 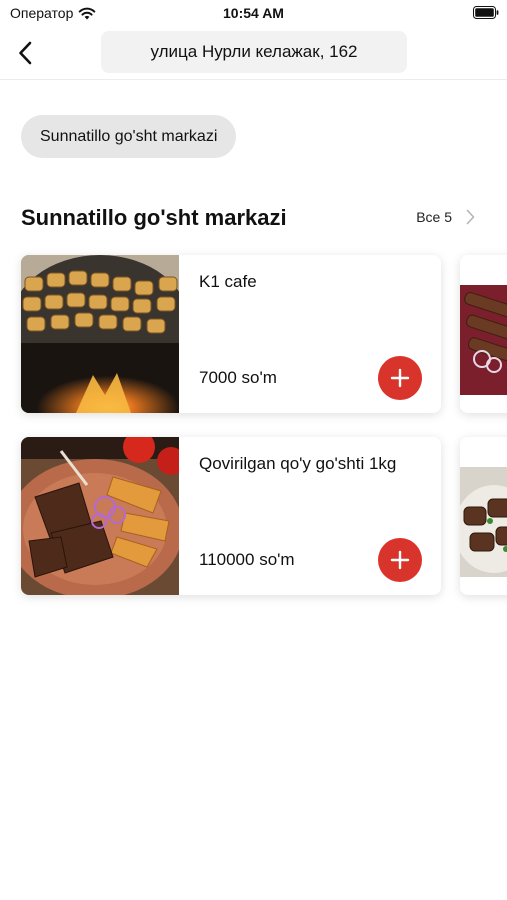 I want to click on chevron-left-icon, so click(x=25, y=53).